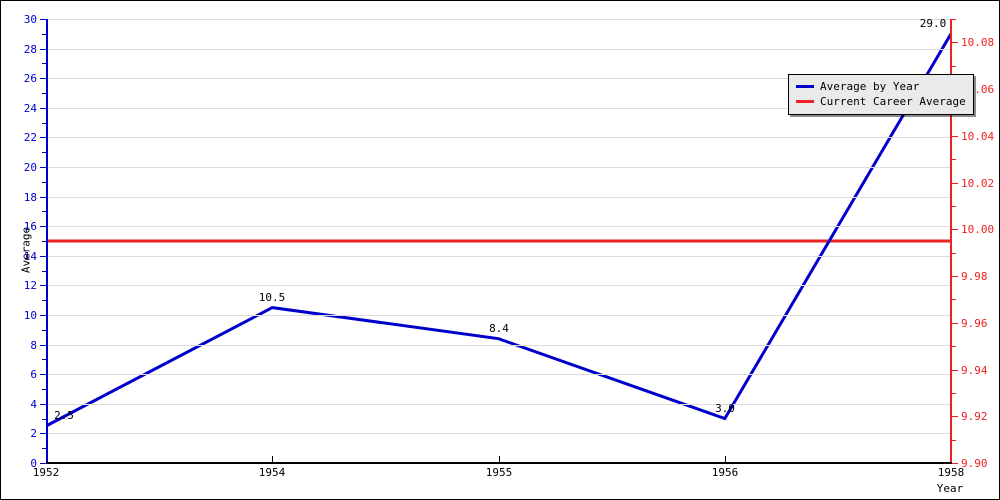  I want to click on y-axis-left-tick-label: 2, so click(33, 433).